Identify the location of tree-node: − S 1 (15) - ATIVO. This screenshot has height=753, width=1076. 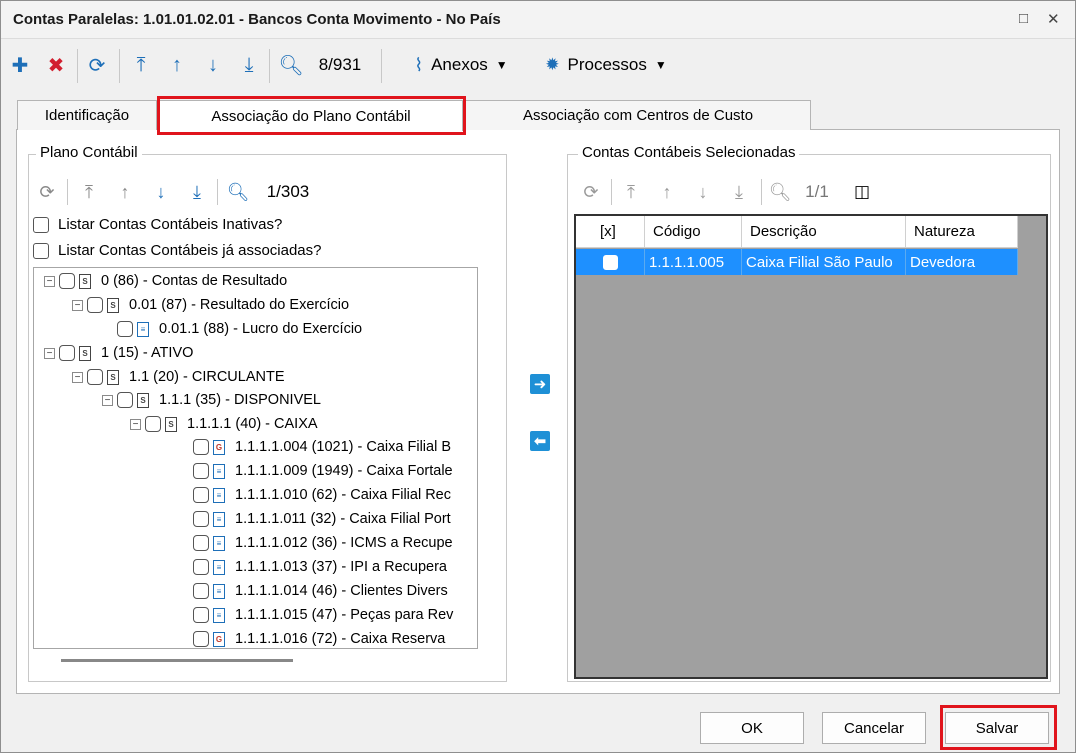
(118, 353).